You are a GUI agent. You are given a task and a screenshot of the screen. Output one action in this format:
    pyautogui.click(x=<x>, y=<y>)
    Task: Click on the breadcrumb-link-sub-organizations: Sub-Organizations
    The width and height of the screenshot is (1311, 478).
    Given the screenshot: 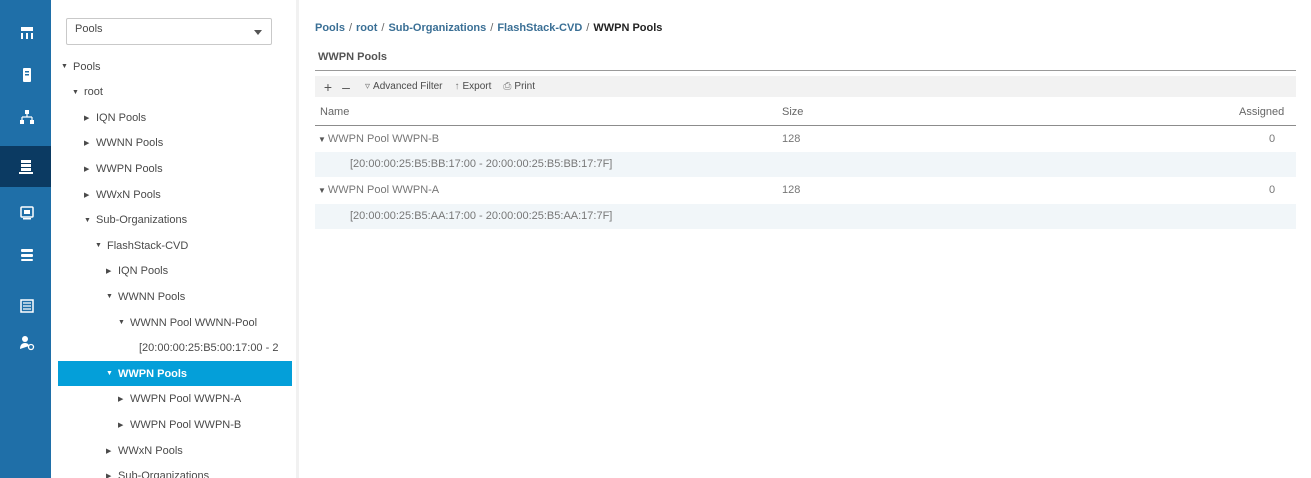 What is the action you would take?
    pyautogui.click(x=437, y=28)
    